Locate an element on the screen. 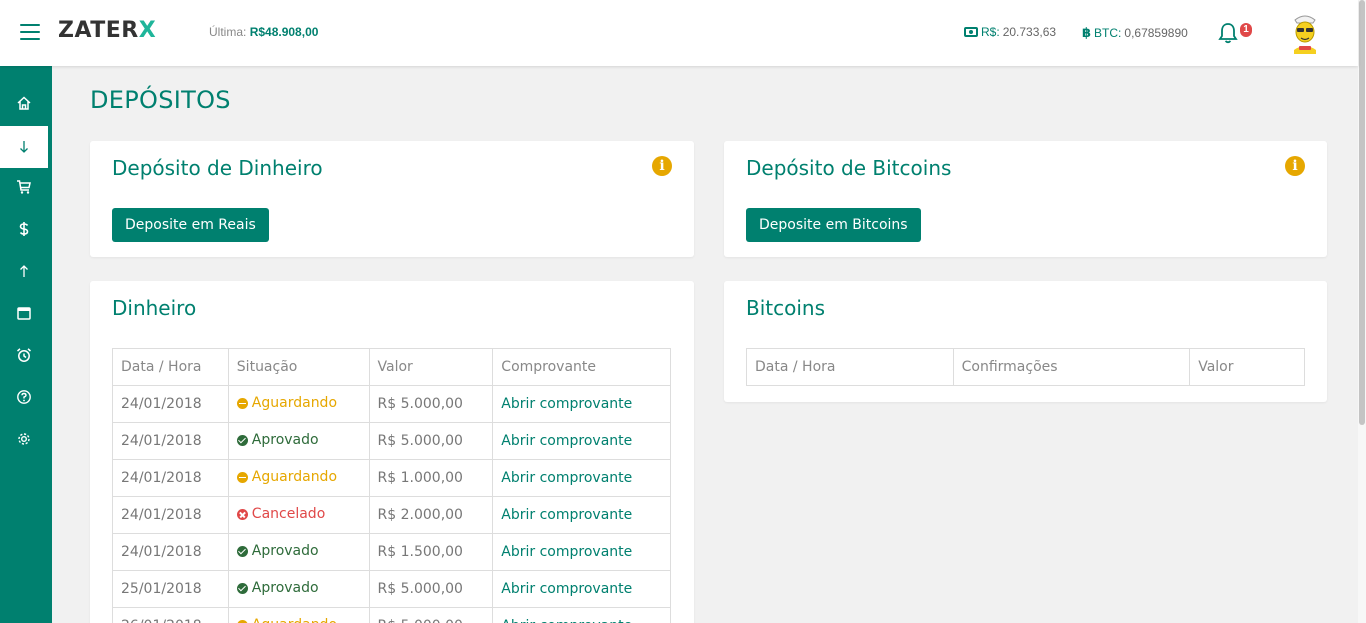 This screenshot has height=623, width=1366. notification-badge: 1 is located at coordinates (1246, 30).